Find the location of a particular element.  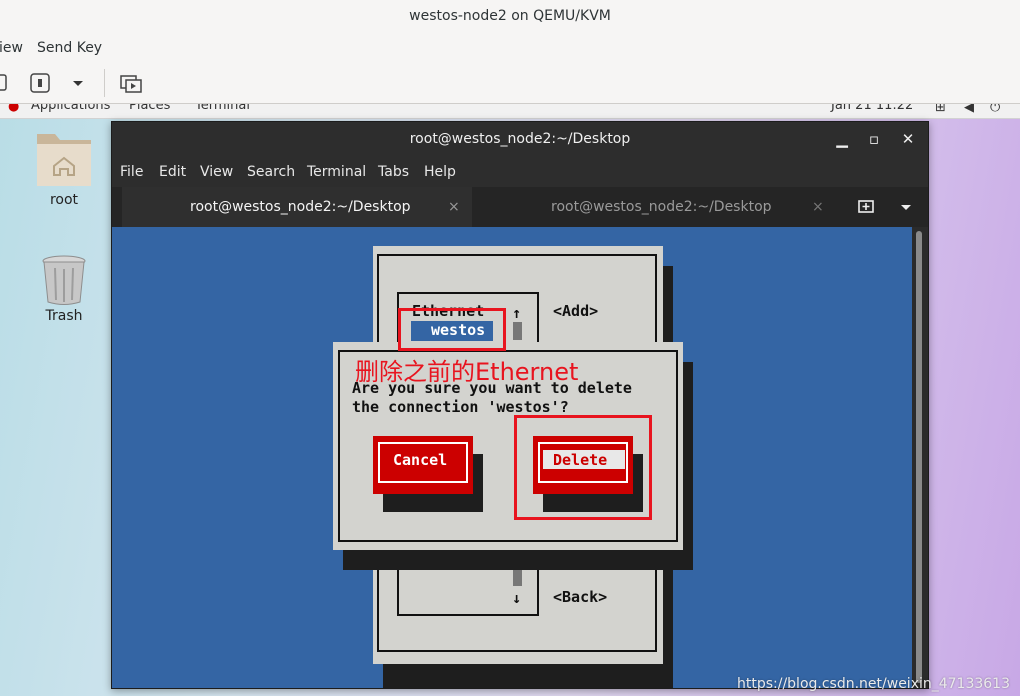

screenshot-button is located at coordinates (5, 83).